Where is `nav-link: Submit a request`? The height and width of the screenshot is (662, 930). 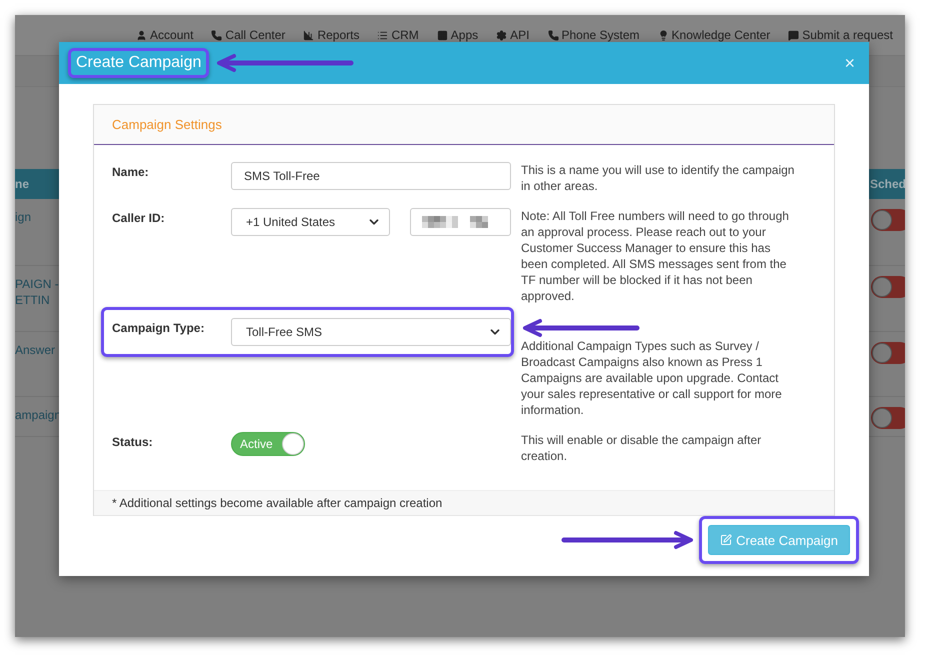
nav-link: Submit a request is located at coordinates (840, 35).